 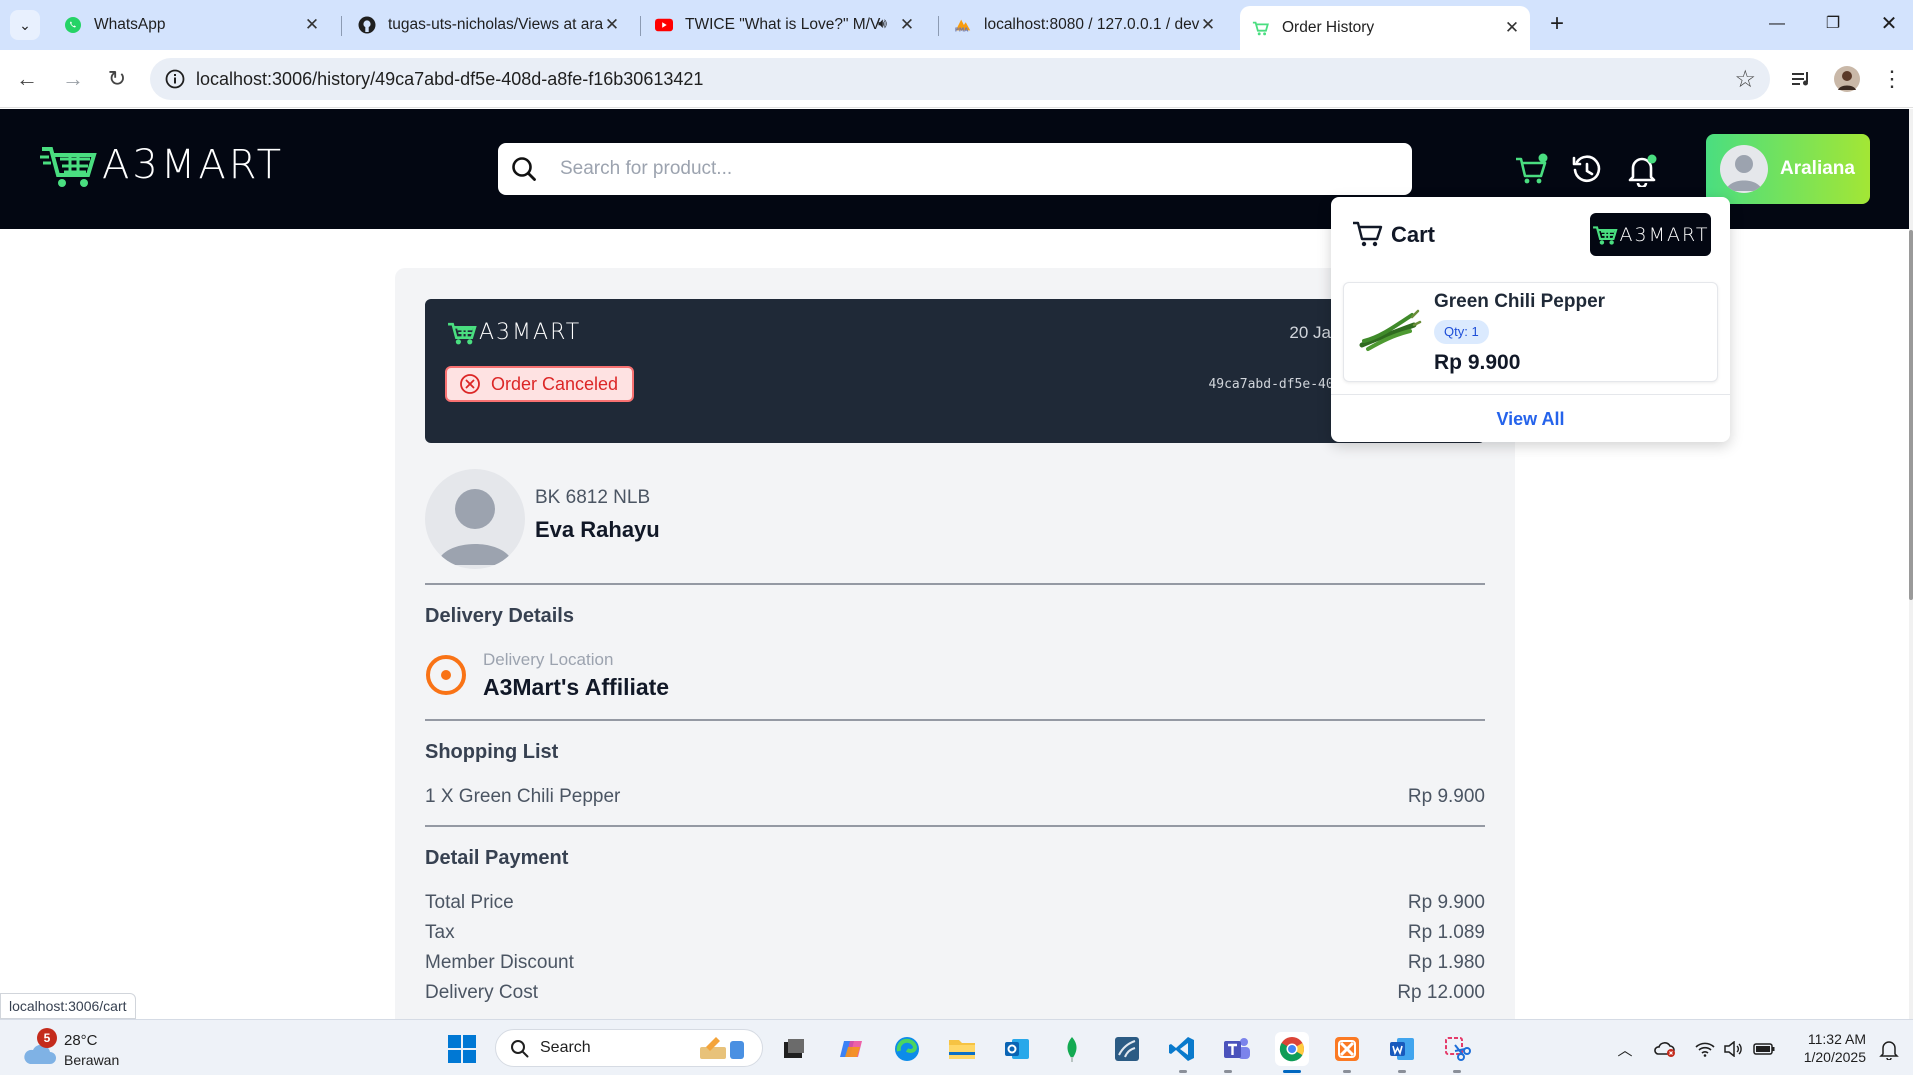 What do you see at coordinates (664, 25) in the screenshot?
I see `youtube-icon` at bounding box center [664, 25].